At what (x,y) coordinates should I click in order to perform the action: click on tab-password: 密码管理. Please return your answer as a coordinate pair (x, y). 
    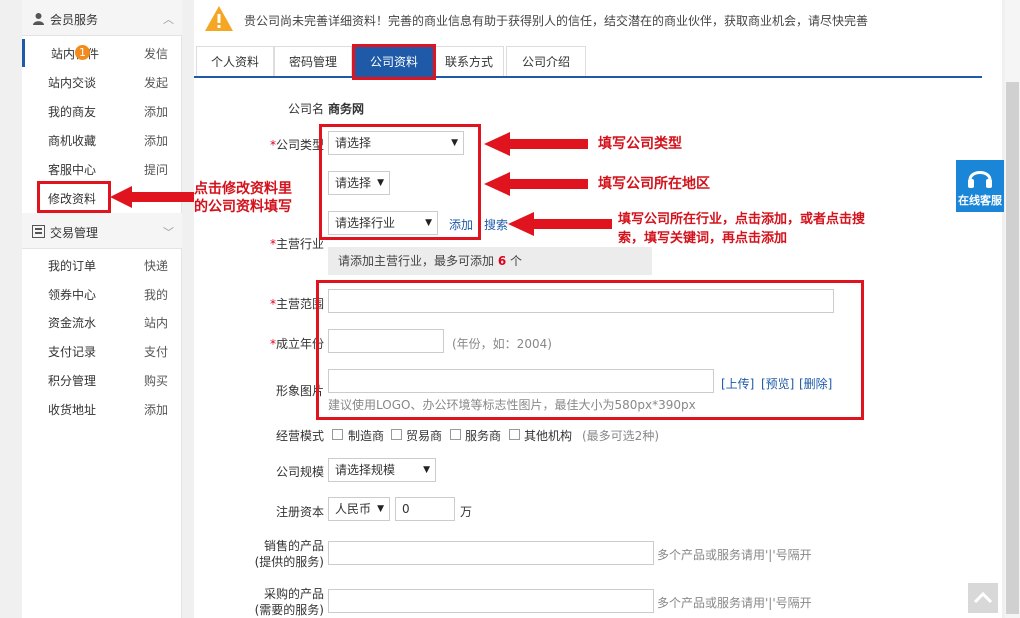
    Looking at the image, I should click on (313, 61).